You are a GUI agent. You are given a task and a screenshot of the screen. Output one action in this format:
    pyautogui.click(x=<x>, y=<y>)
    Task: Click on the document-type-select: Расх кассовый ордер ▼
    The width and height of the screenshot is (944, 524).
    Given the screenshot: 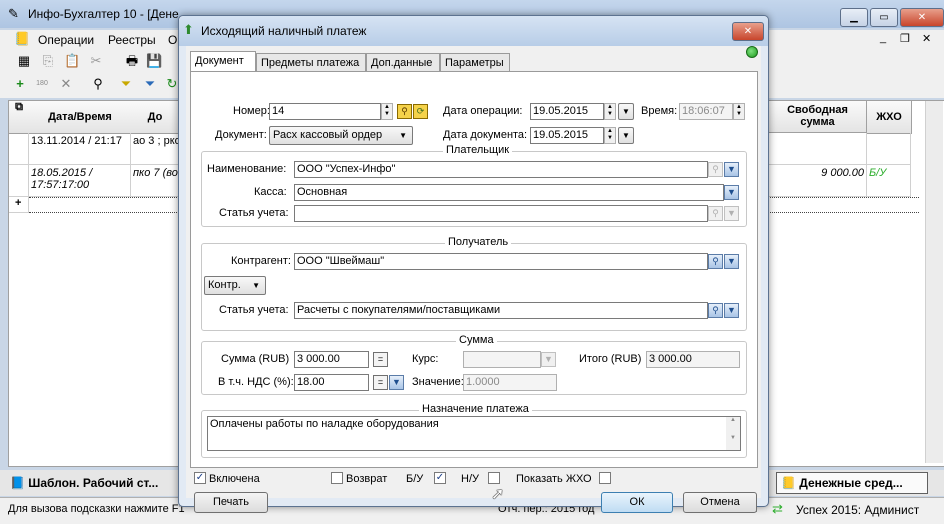 What is the action you would take?
    pyautogui.click(x=341, y=135)
    